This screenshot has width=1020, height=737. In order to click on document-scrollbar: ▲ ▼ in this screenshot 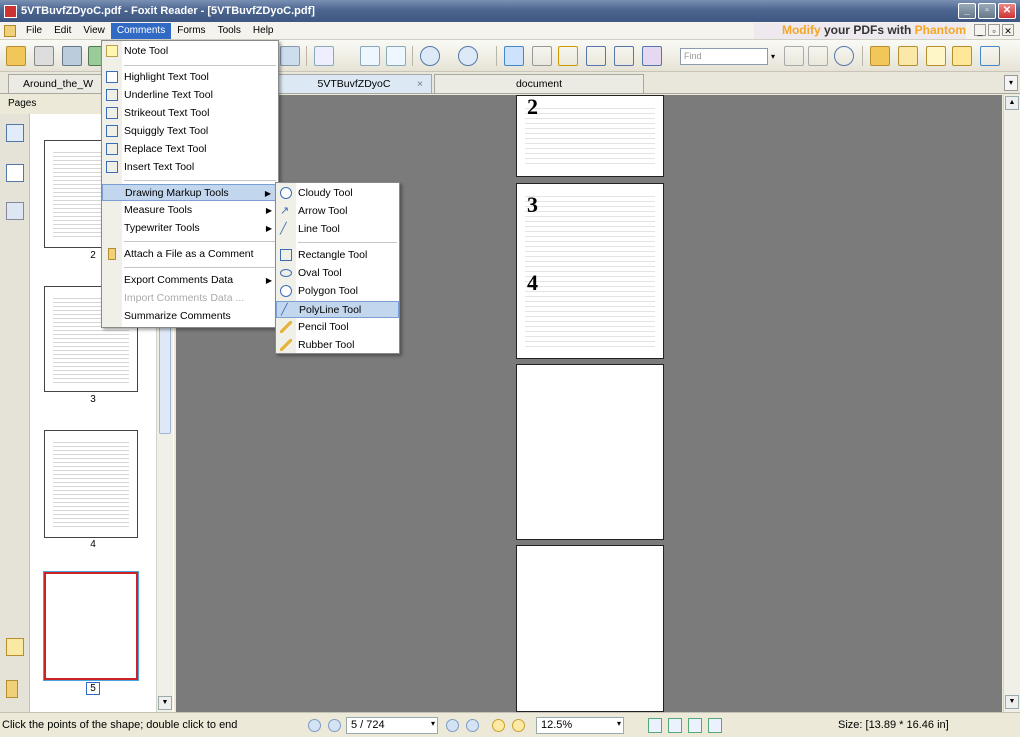, I will do `click(1011, 403)`.